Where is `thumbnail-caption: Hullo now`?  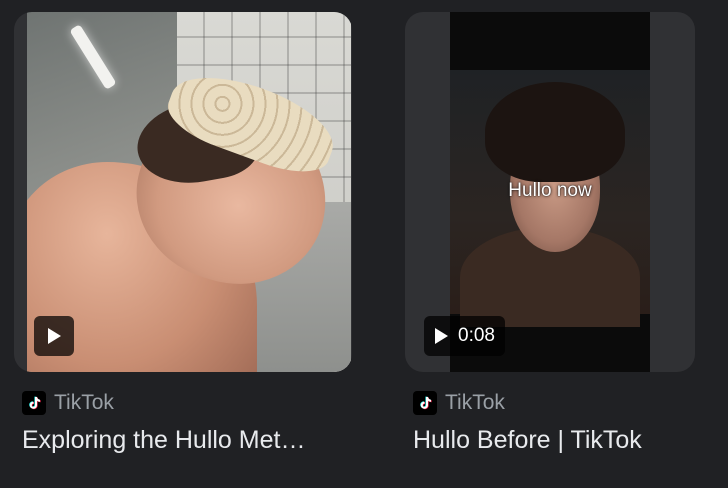 thumbnail-caption: Hullo now is located at coordinates (550, 190).